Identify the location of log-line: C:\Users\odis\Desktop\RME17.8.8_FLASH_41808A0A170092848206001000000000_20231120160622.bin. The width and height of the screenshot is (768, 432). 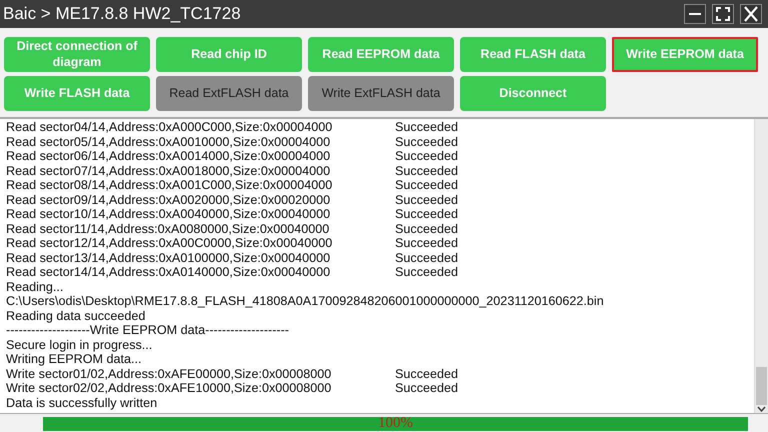
(305, 301).